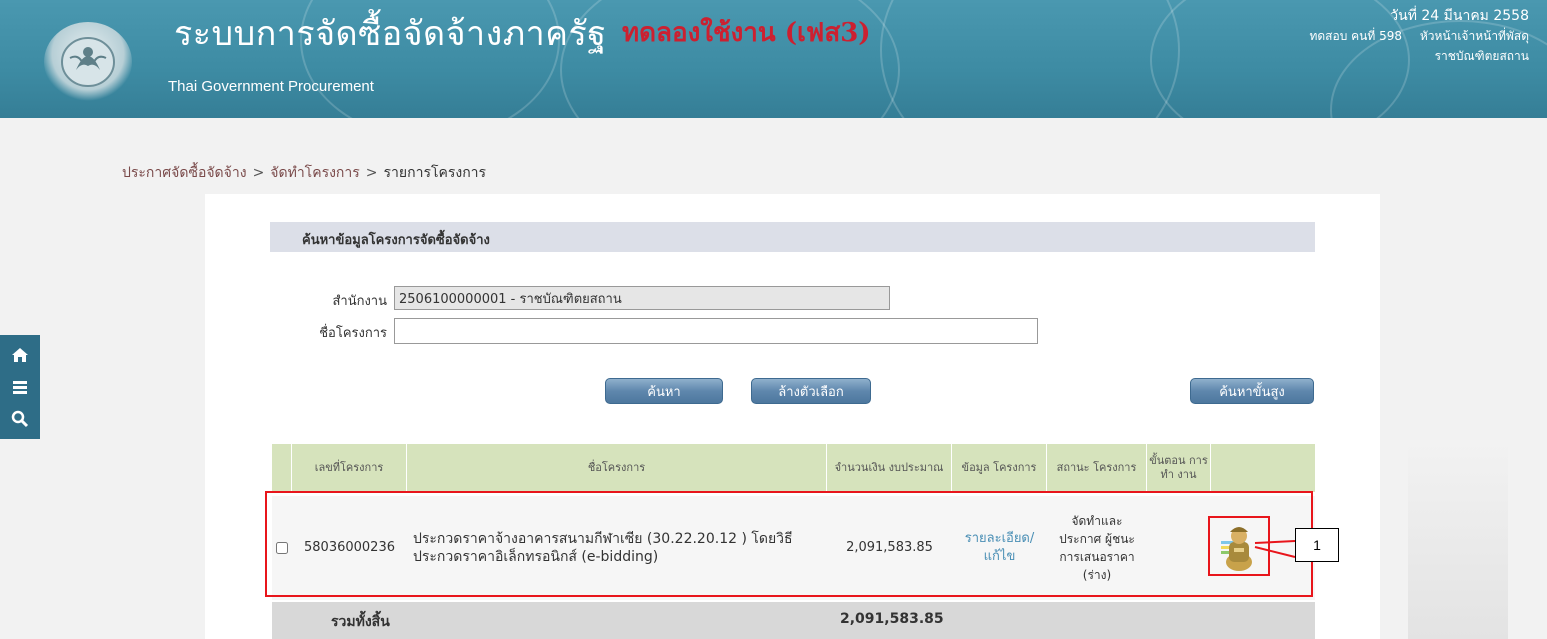 This screenshot has width=1547, height=639. I want to click on user-row: ทดสอบ คนที่ 598 หัวหน้าเจ้าหน้าที่พัสดุ, so click(1412, 36).